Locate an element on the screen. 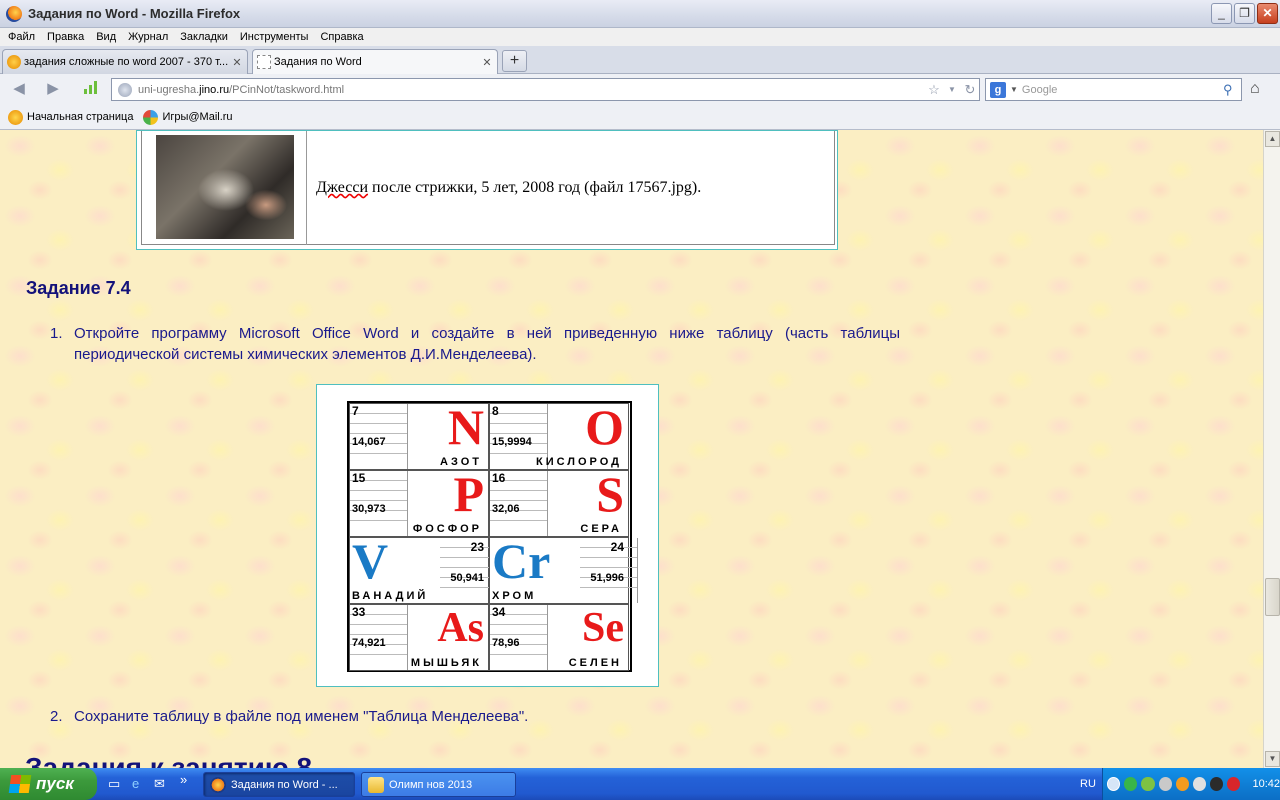  quicklaunch-more-icon: » is located at coordinates (183, 779).